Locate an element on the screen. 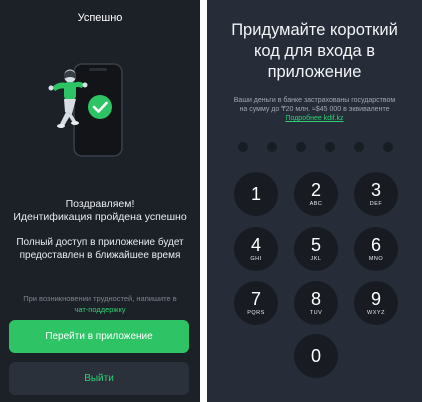  keypad-key-2: 2 ABC is located at coordinates (316, 194).